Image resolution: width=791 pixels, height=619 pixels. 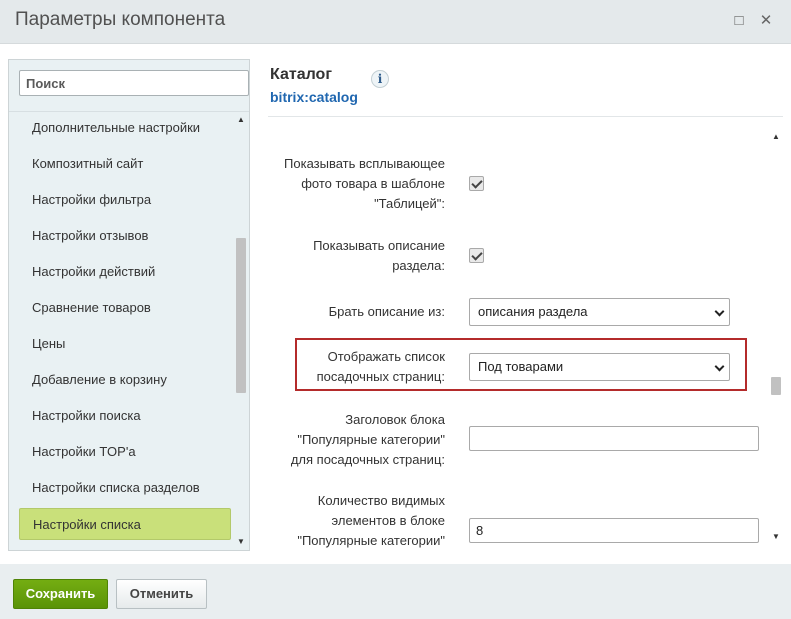 What do you see at coordinates (380, 79) in the screenshot?
I see `info-icon: i` at bounding box center [380, 79].